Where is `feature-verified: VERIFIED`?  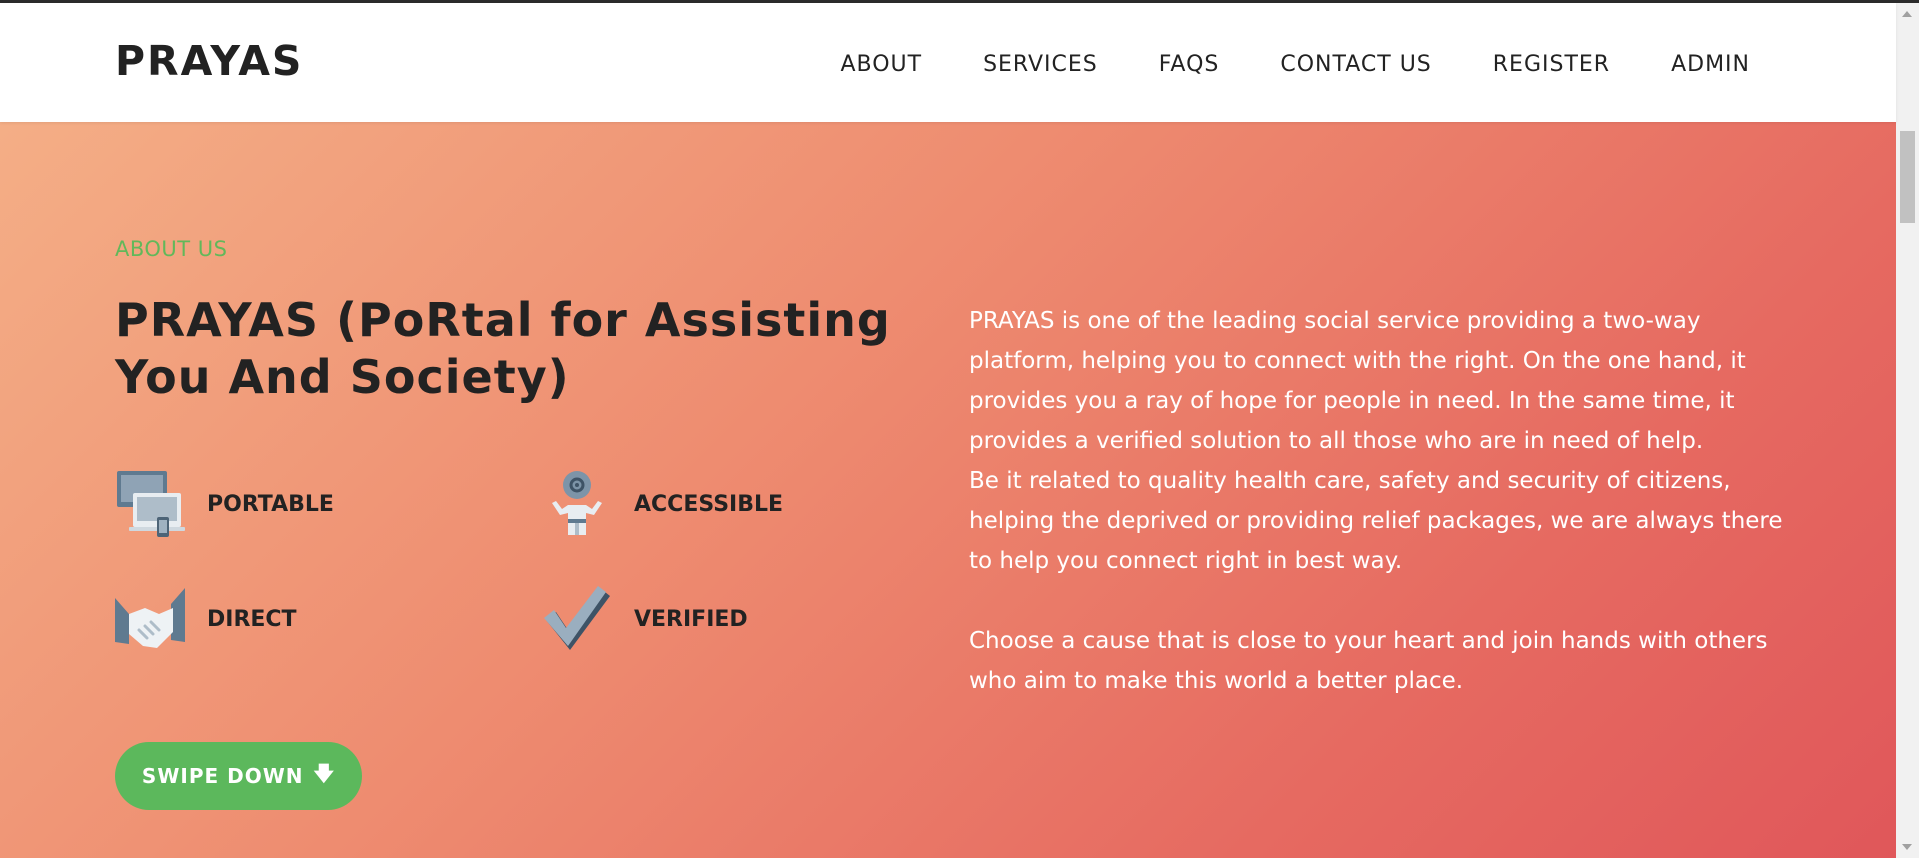
feature-verified: VERIFIED is located at coordinates (645, 619).